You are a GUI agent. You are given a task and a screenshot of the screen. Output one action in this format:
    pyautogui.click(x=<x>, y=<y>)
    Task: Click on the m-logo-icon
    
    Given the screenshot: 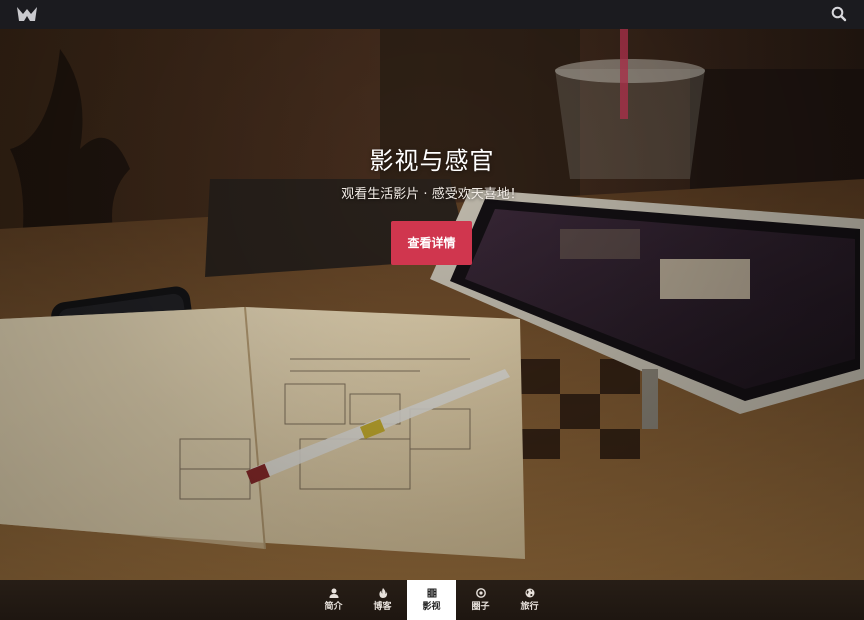 What is the action you would take?
    pyautogui.click(x=27, y=14)
    